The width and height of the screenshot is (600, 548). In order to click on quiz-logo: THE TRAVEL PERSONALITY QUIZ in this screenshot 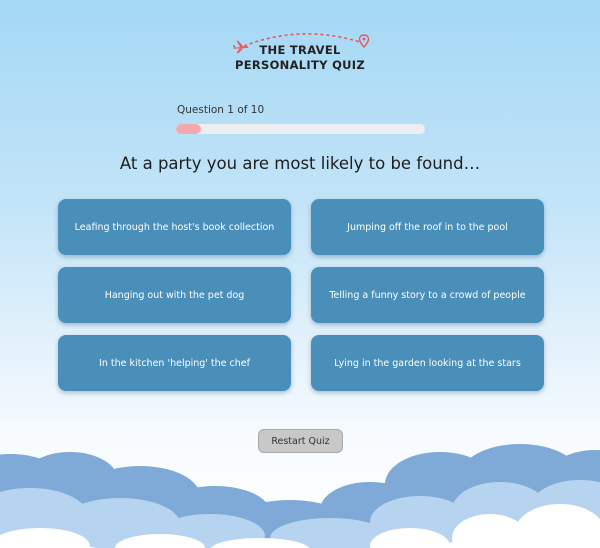, I will do `click(300, 53)`.